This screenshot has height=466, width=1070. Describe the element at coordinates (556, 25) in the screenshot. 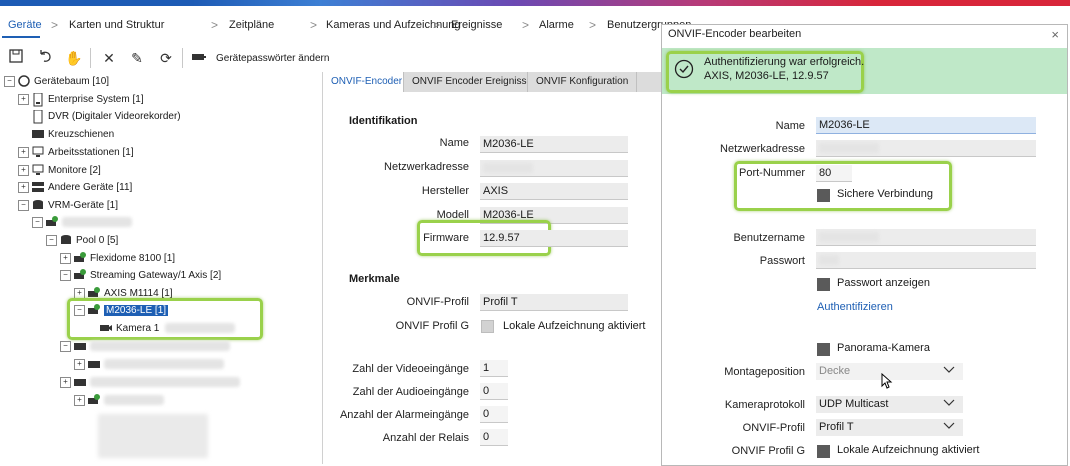

I see `menu-alarme: Alarme` at that location.